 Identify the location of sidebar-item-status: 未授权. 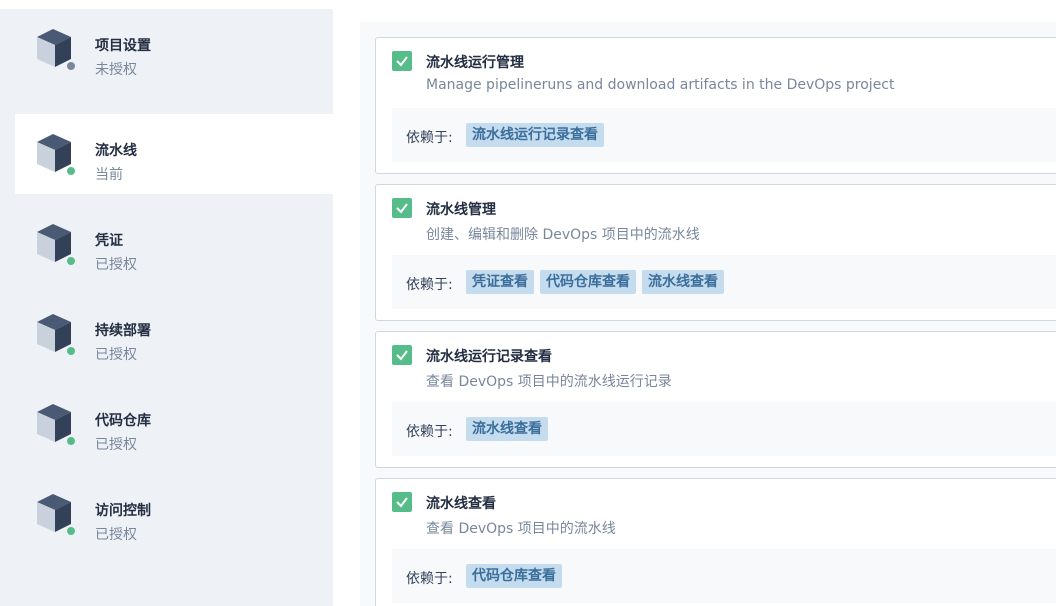
(116, 70).